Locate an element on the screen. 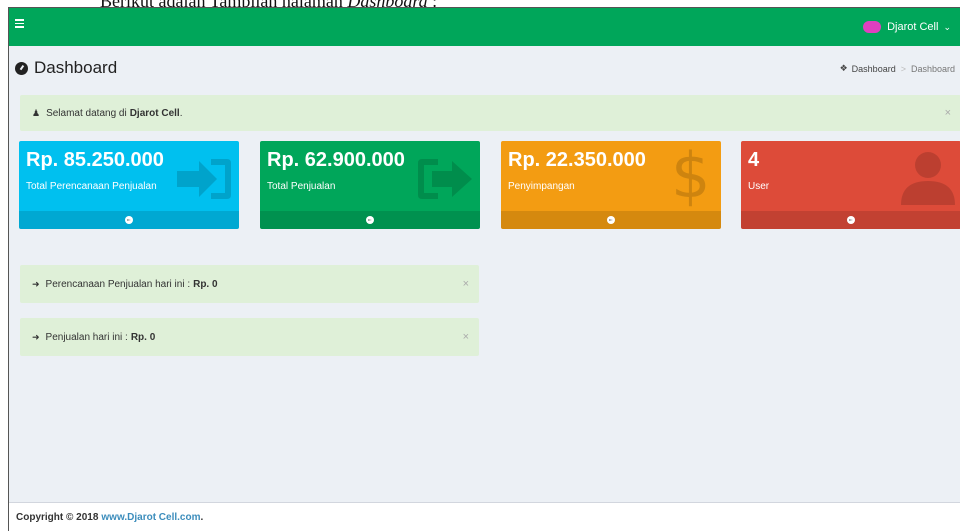 The width and height of the screenshot is (960, 531). copyright-text: Copyright © 2018 is located at coordinates (57, 517).